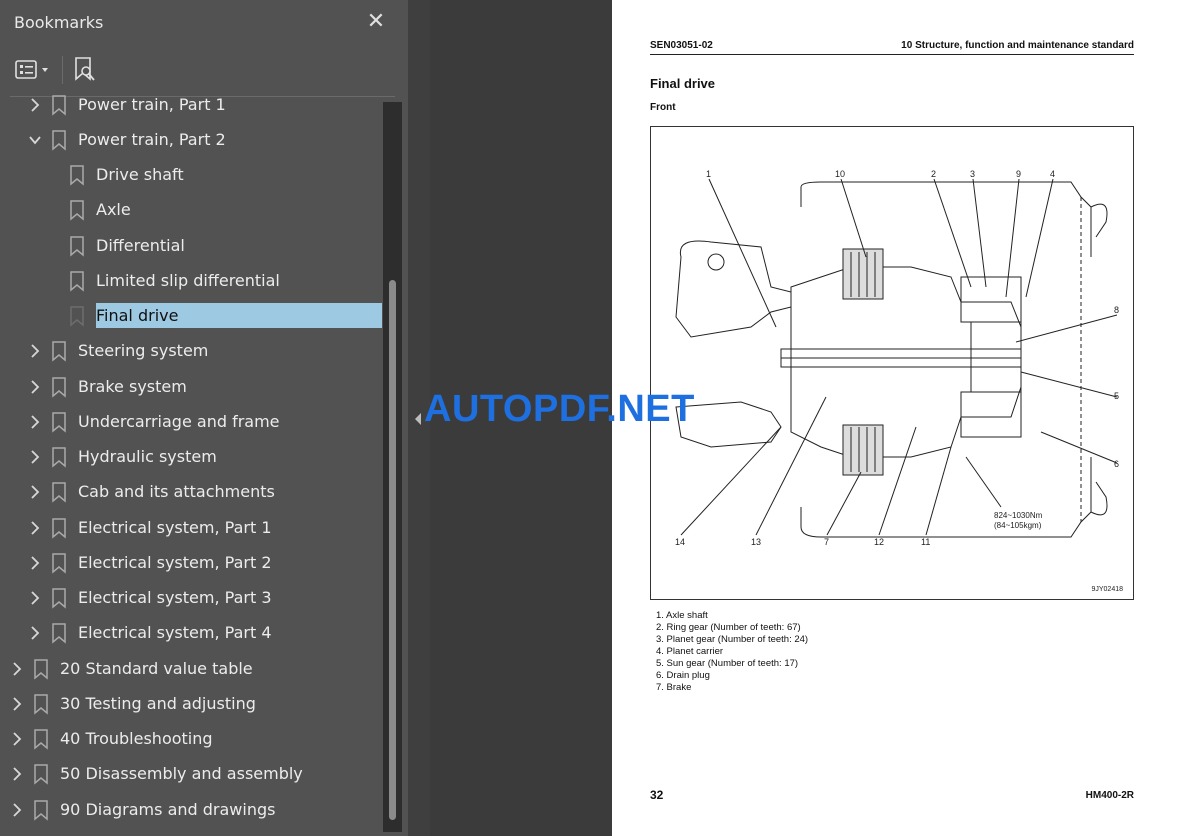 Image resolution: width=1200 pixels, height=836 pixels. I want to click on callout-12: 12, so click(879, 542).